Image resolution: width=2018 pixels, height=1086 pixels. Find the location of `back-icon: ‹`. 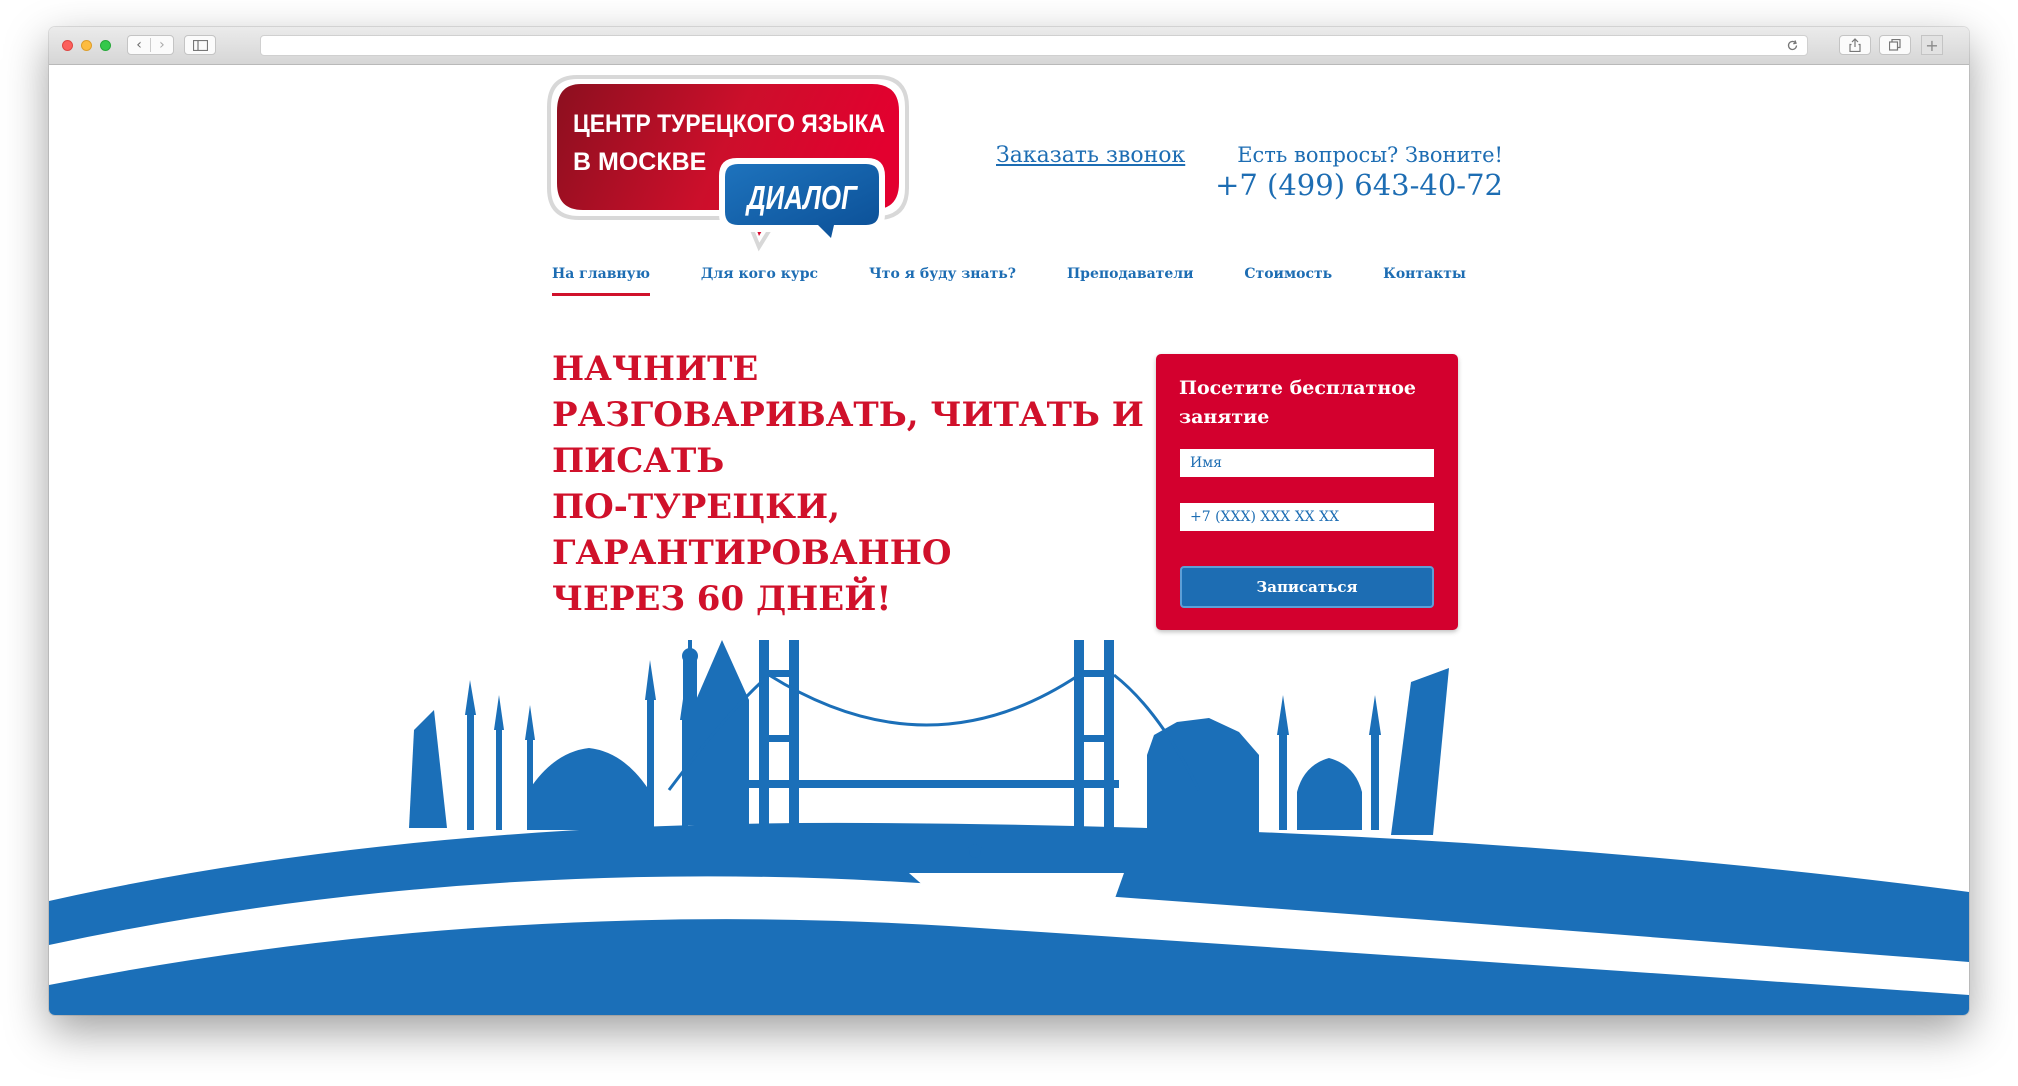

back-icon: ‹ is located at coordinates (139, 45).